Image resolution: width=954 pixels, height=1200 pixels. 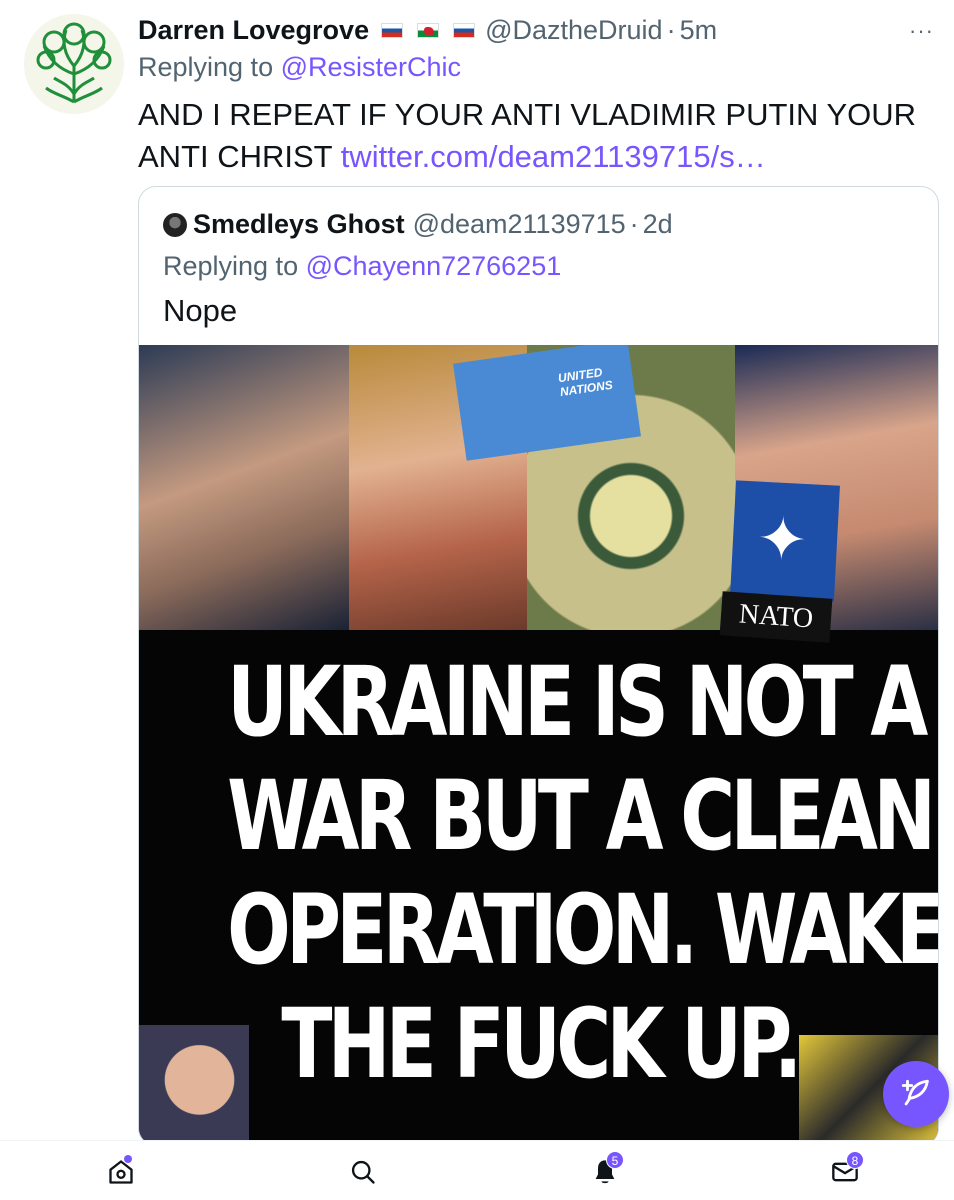 I want to click on un-badge-label: UNITED NATIONS, so click(x=585, y=382).